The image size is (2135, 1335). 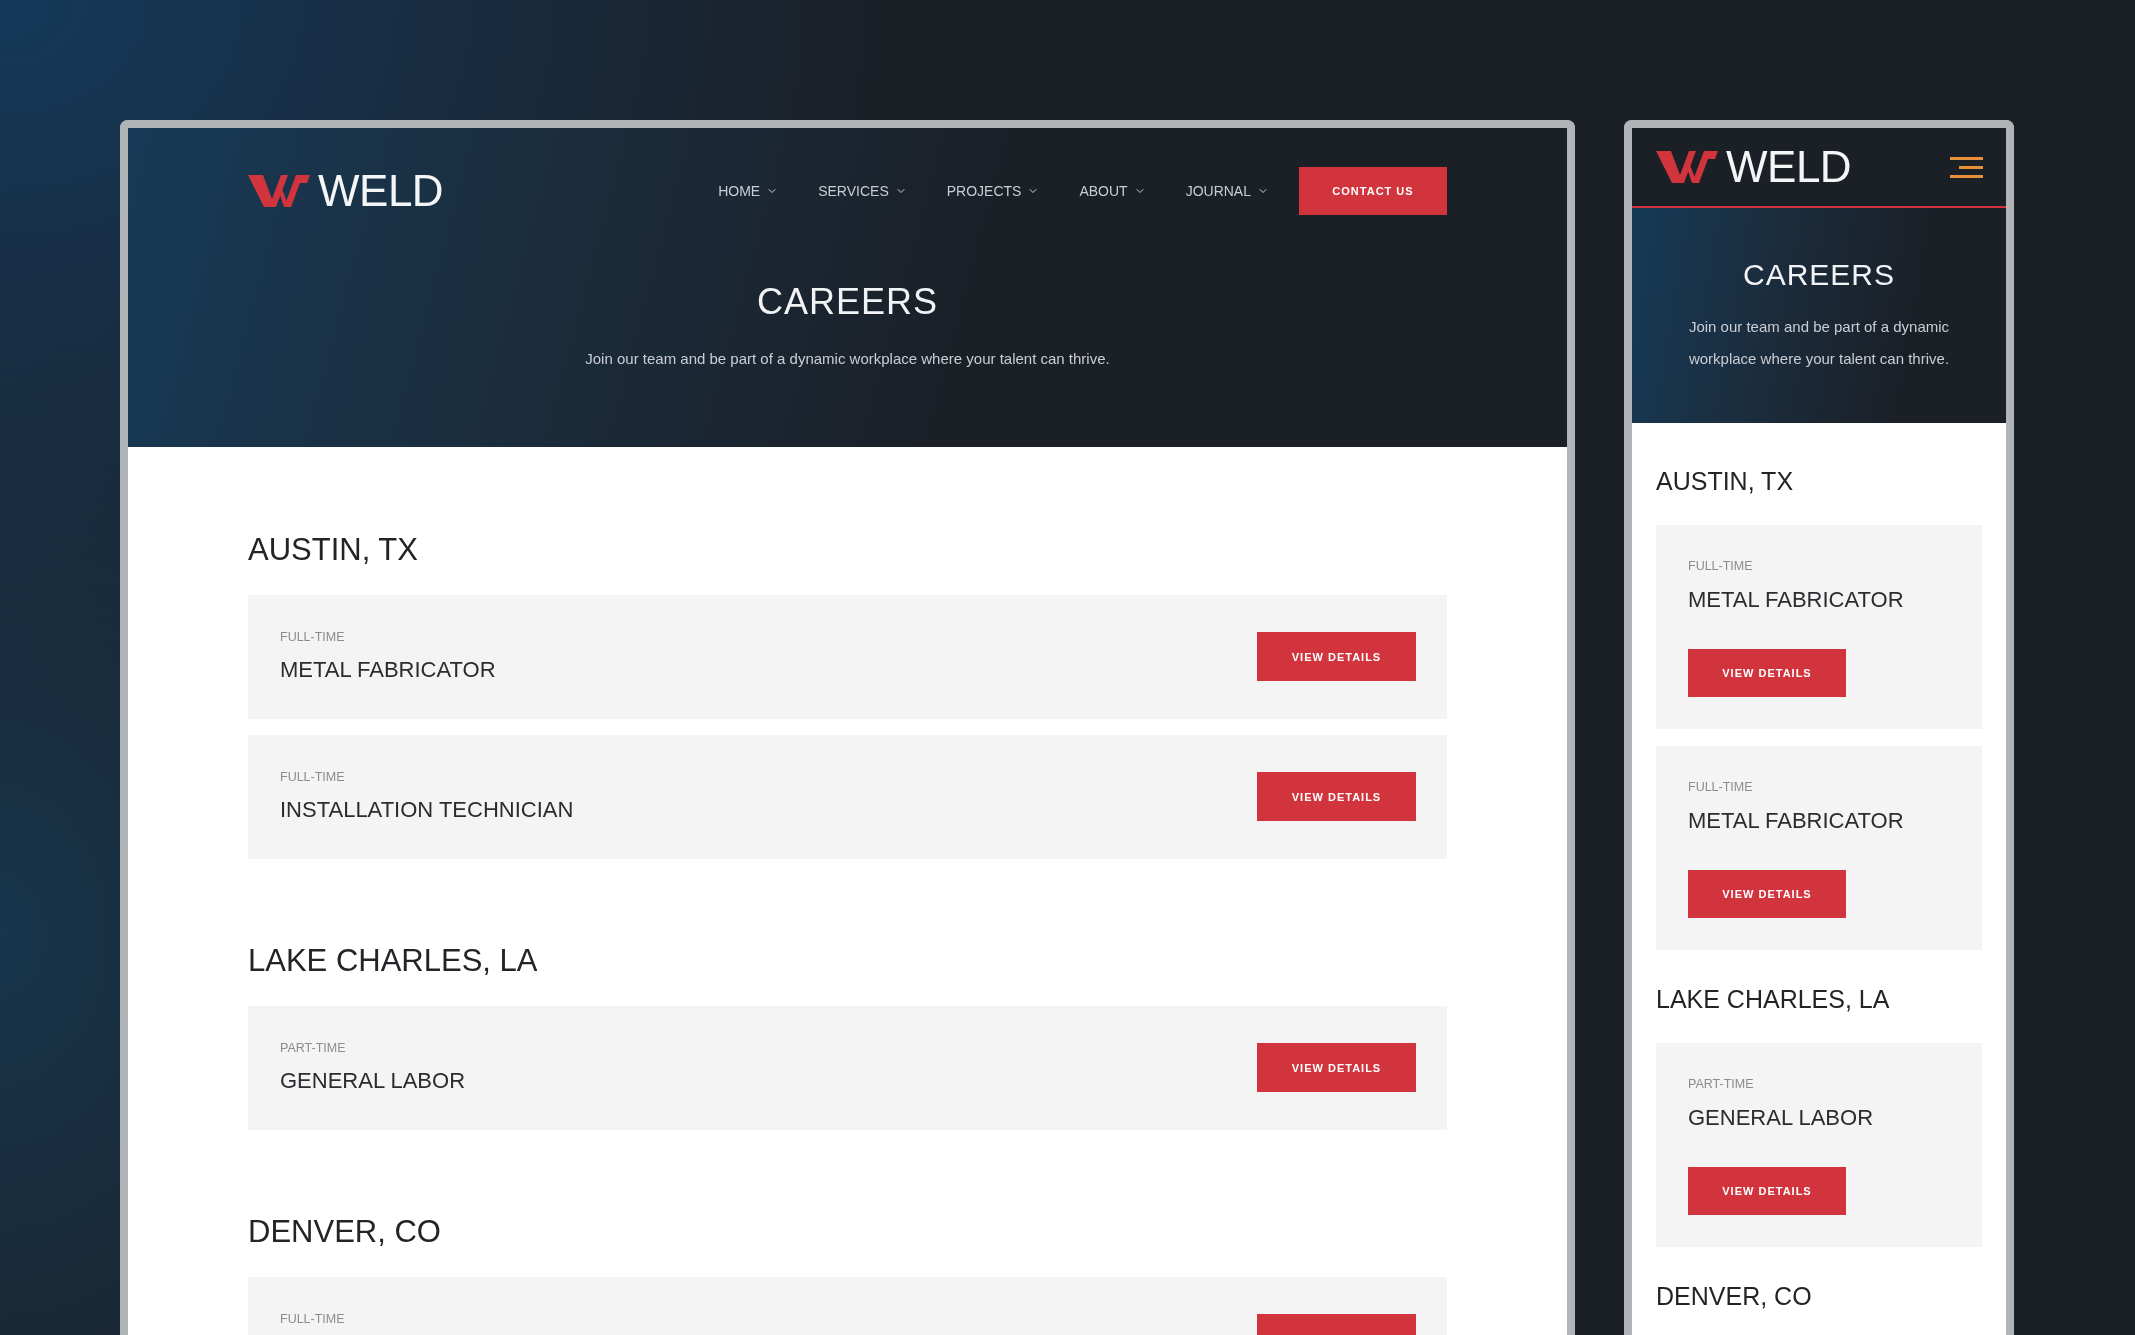 What do you see at coordinates (993, 191) in the screenshot?
I see `nav-link: PROJECTS` at bounding box center [993, 191].